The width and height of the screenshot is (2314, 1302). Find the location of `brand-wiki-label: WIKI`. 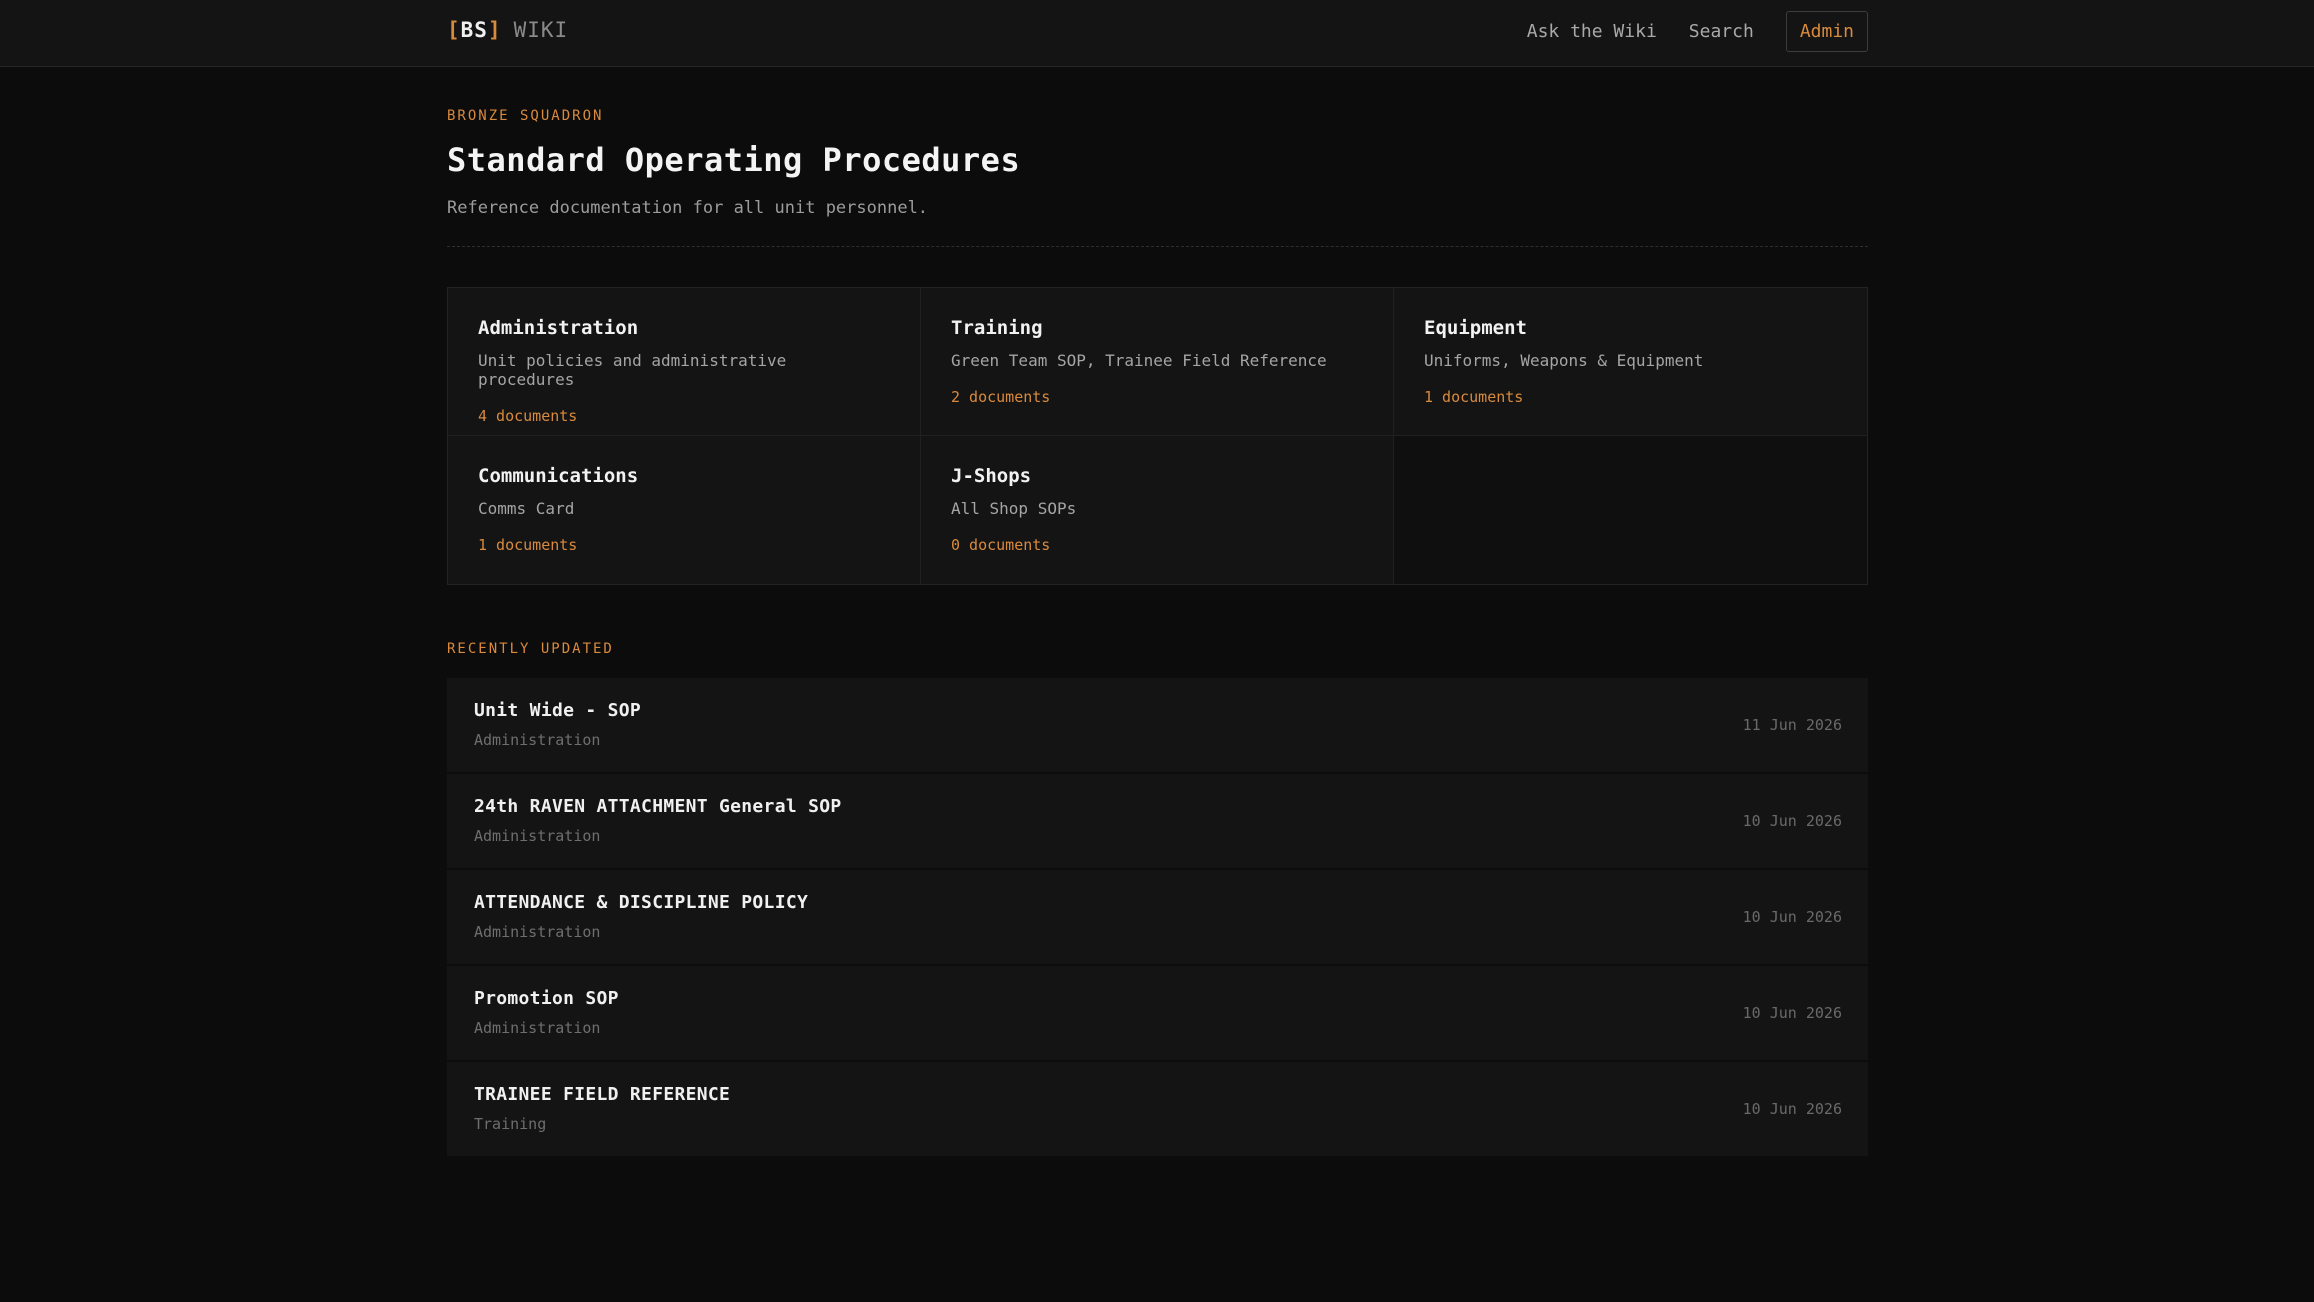

brand-wiki-label: WIKI is located at coordinates (541, 30).